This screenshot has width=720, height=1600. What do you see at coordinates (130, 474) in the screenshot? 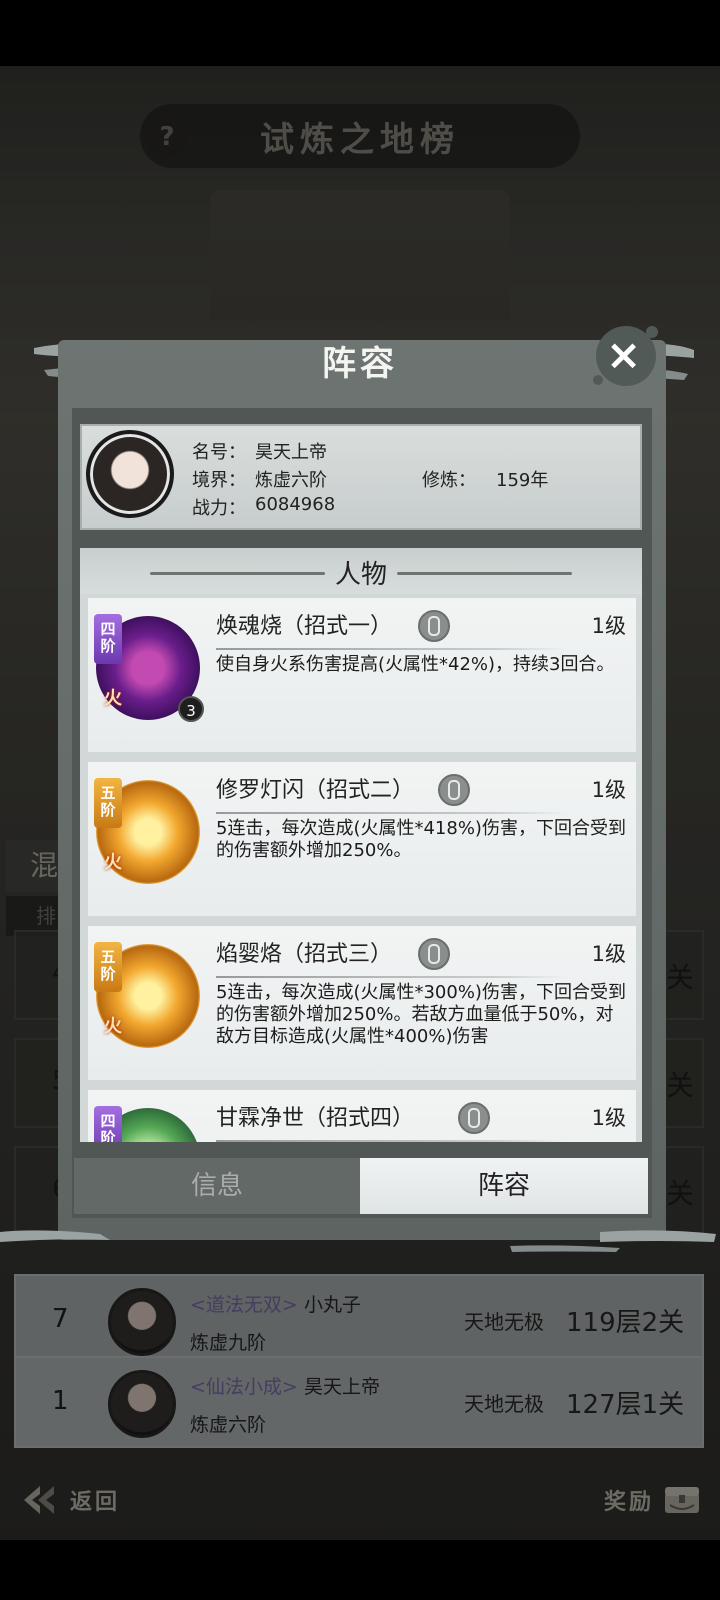
I see `player-avatar` at bounding box center [130, 474].